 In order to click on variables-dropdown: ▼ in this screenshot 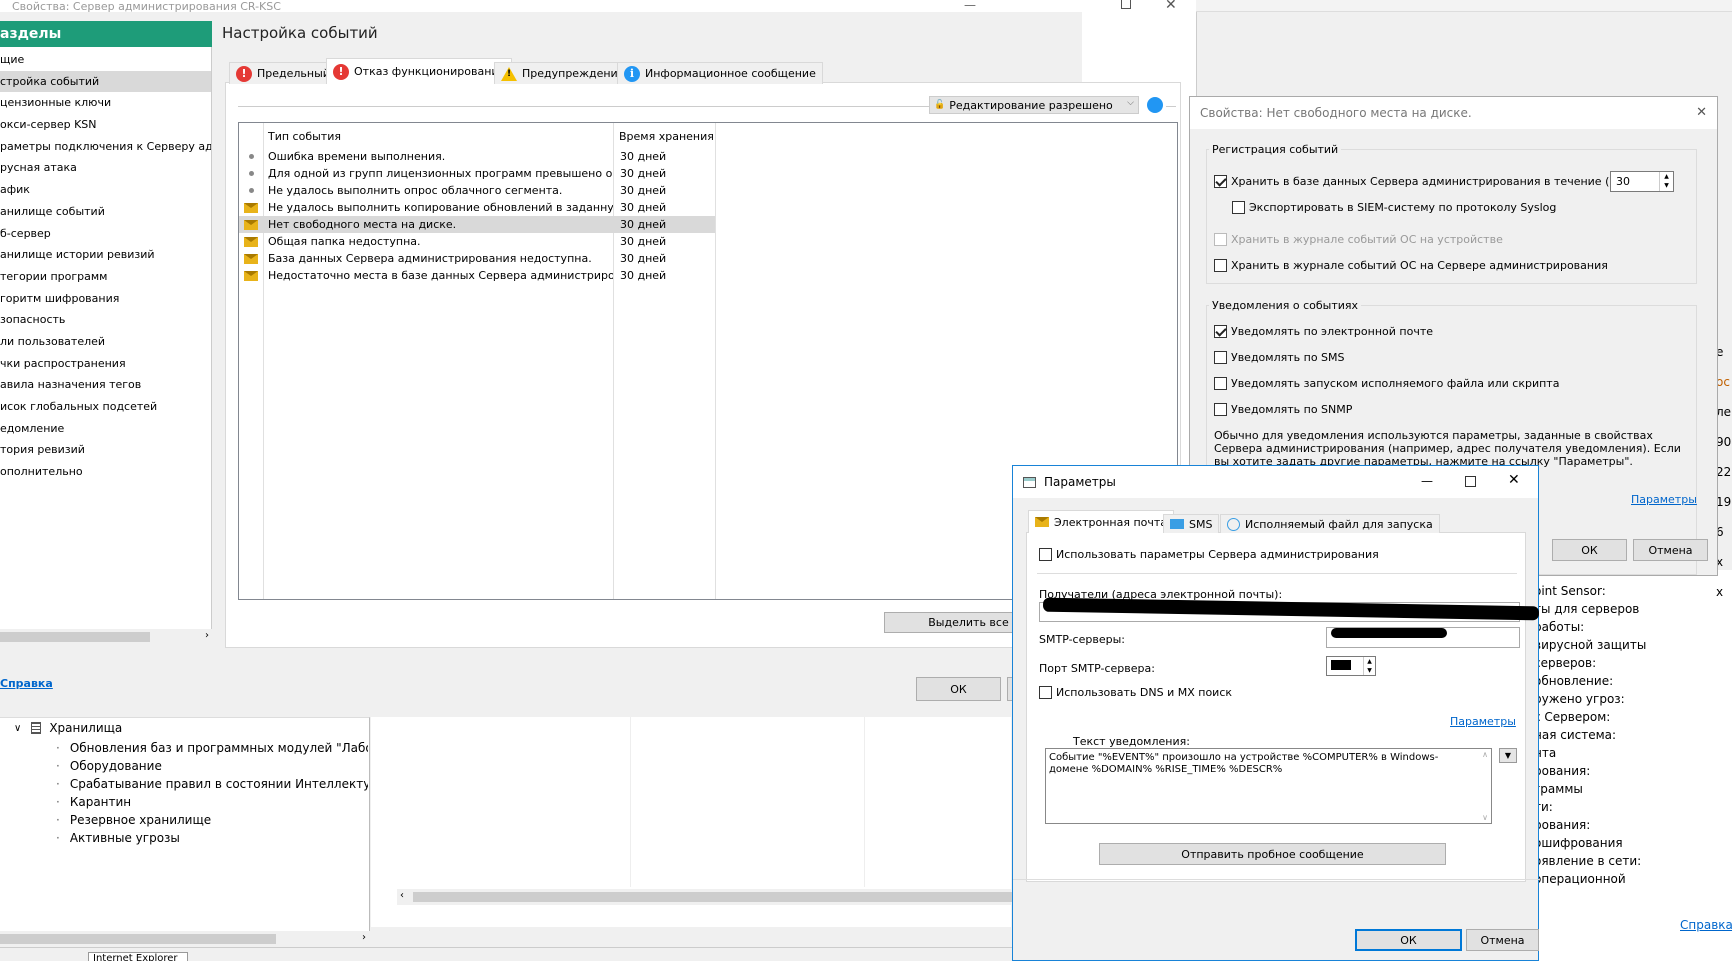, I will do `click(1508, 755)`.